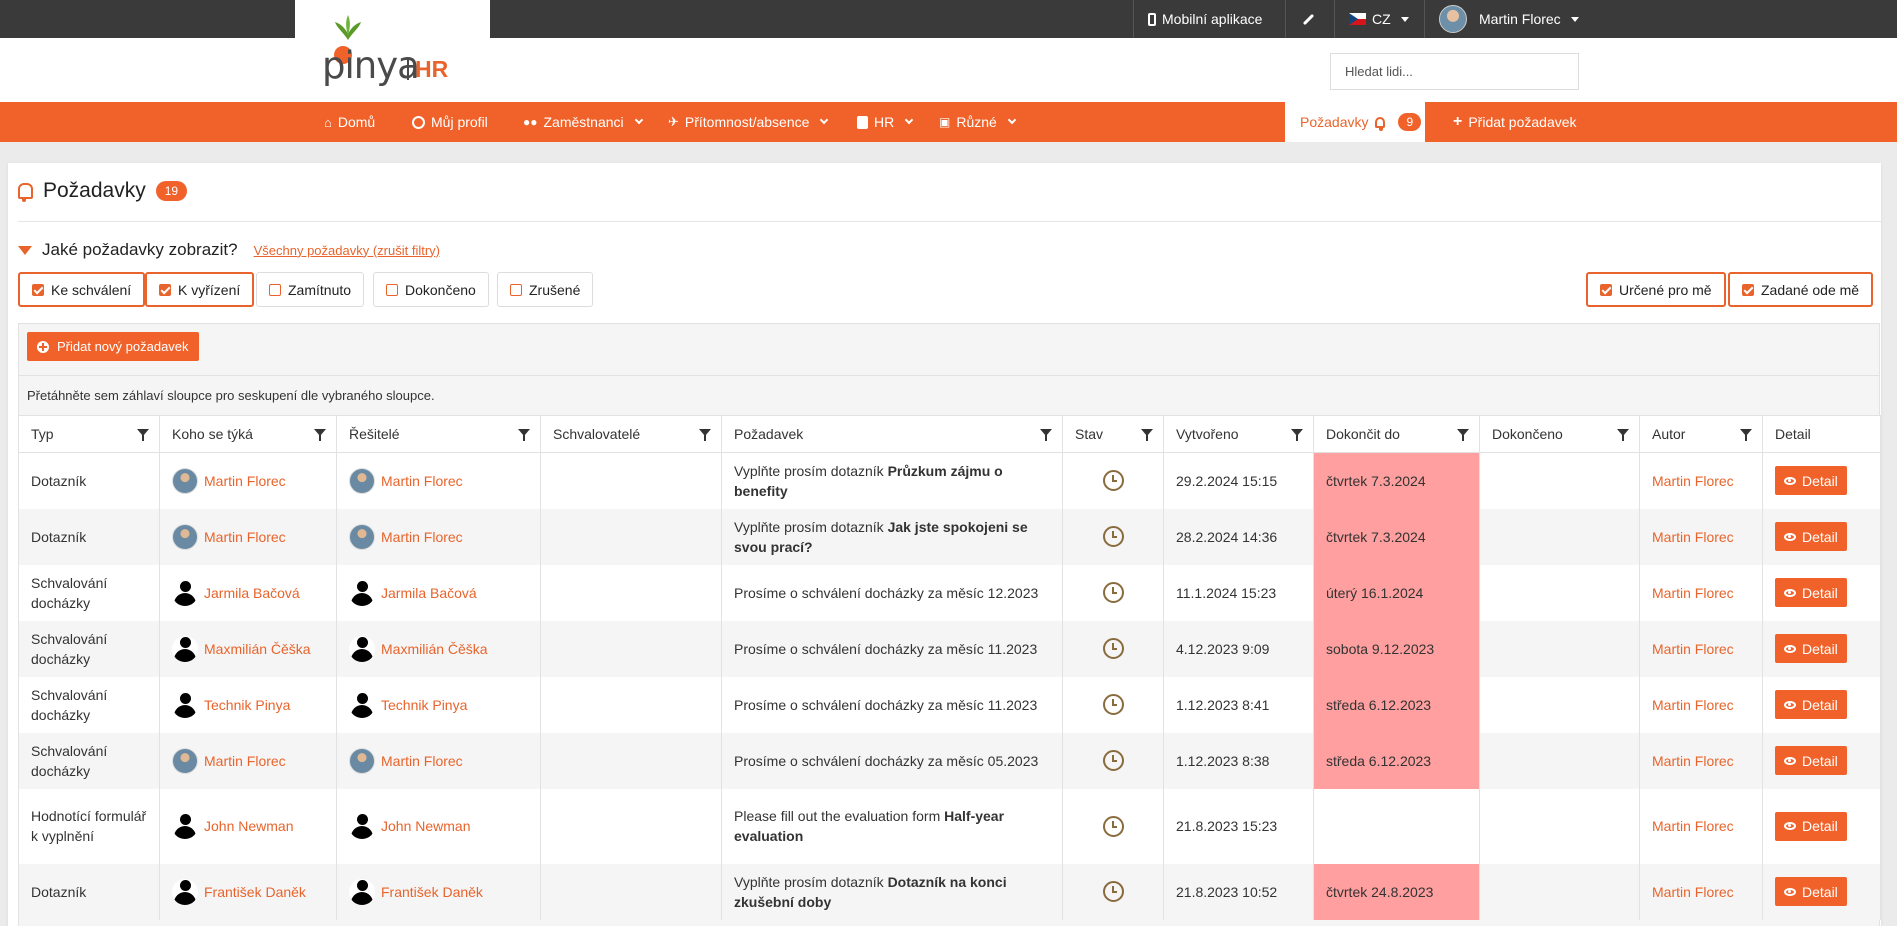 The image size is (1897, 926). I want to click on user-menu: Martin Florec, so click(1509, 19).